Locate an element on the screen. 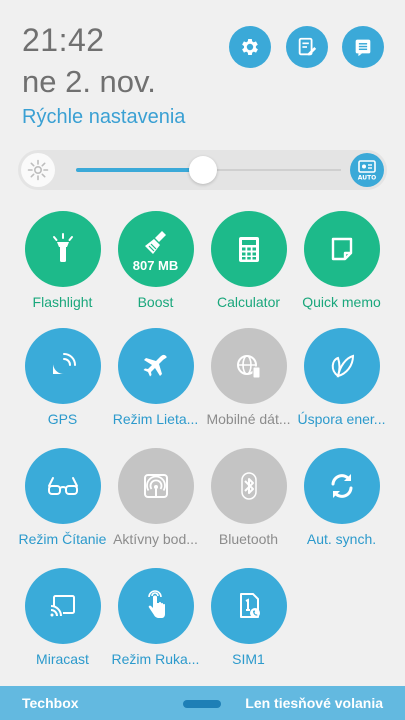 The width and height of the screenshot is (405, 720). settings-icon is located at coordinates (250, 47).